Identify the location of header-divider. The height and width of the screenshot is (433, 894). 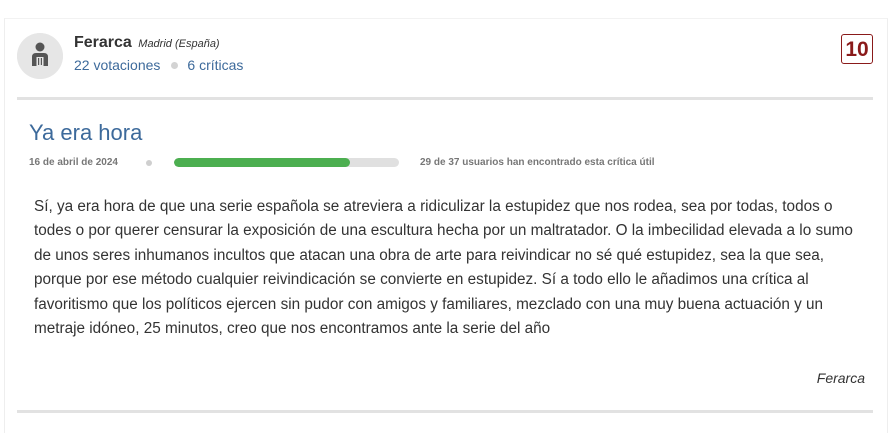
(445, 98).